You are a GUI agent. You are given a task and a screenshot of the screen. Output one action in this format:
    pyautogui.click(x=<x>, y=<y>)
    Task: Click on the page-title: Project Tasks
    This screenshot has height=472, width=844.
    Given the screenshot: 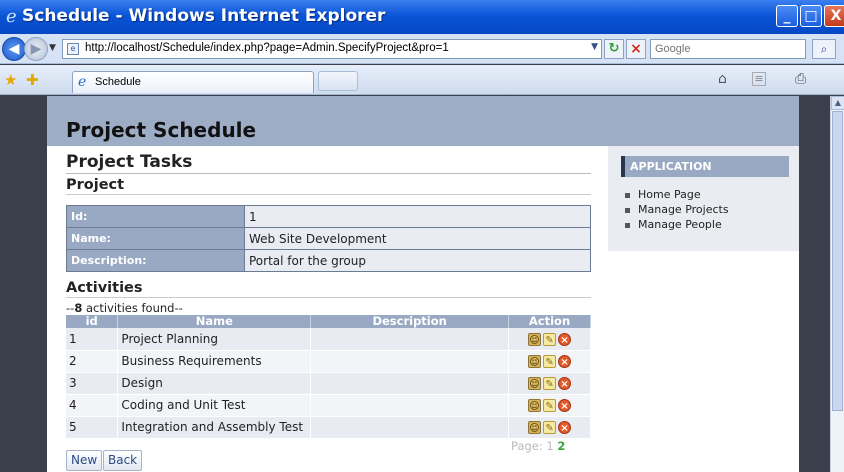 What is the action you would take?
    pyautogui.click(x=328, y=163)
    